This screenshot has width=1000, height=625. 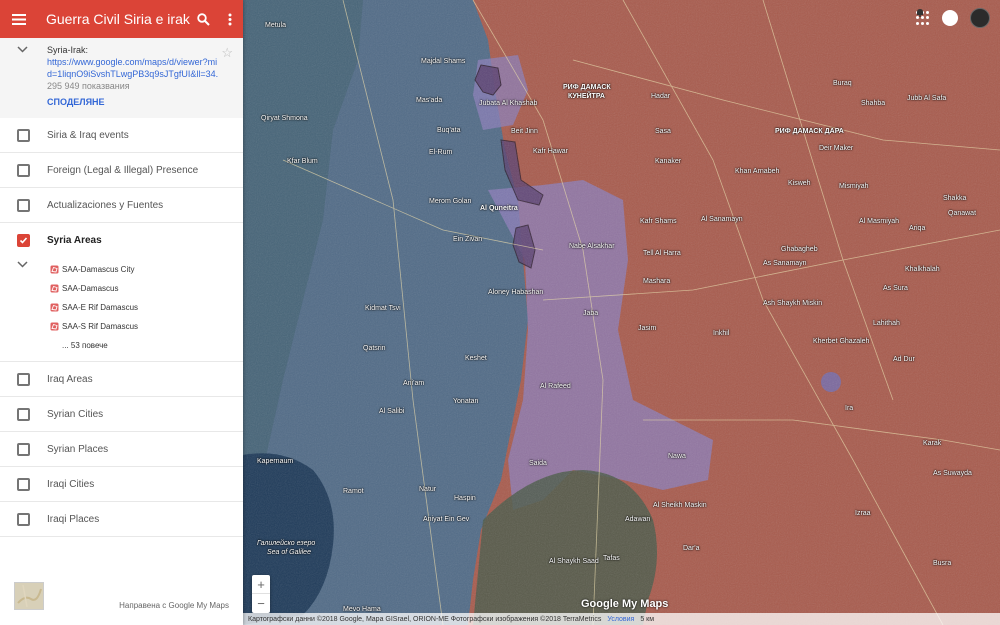 I want to click on map-label: Saida, so click(x=538, y=463).